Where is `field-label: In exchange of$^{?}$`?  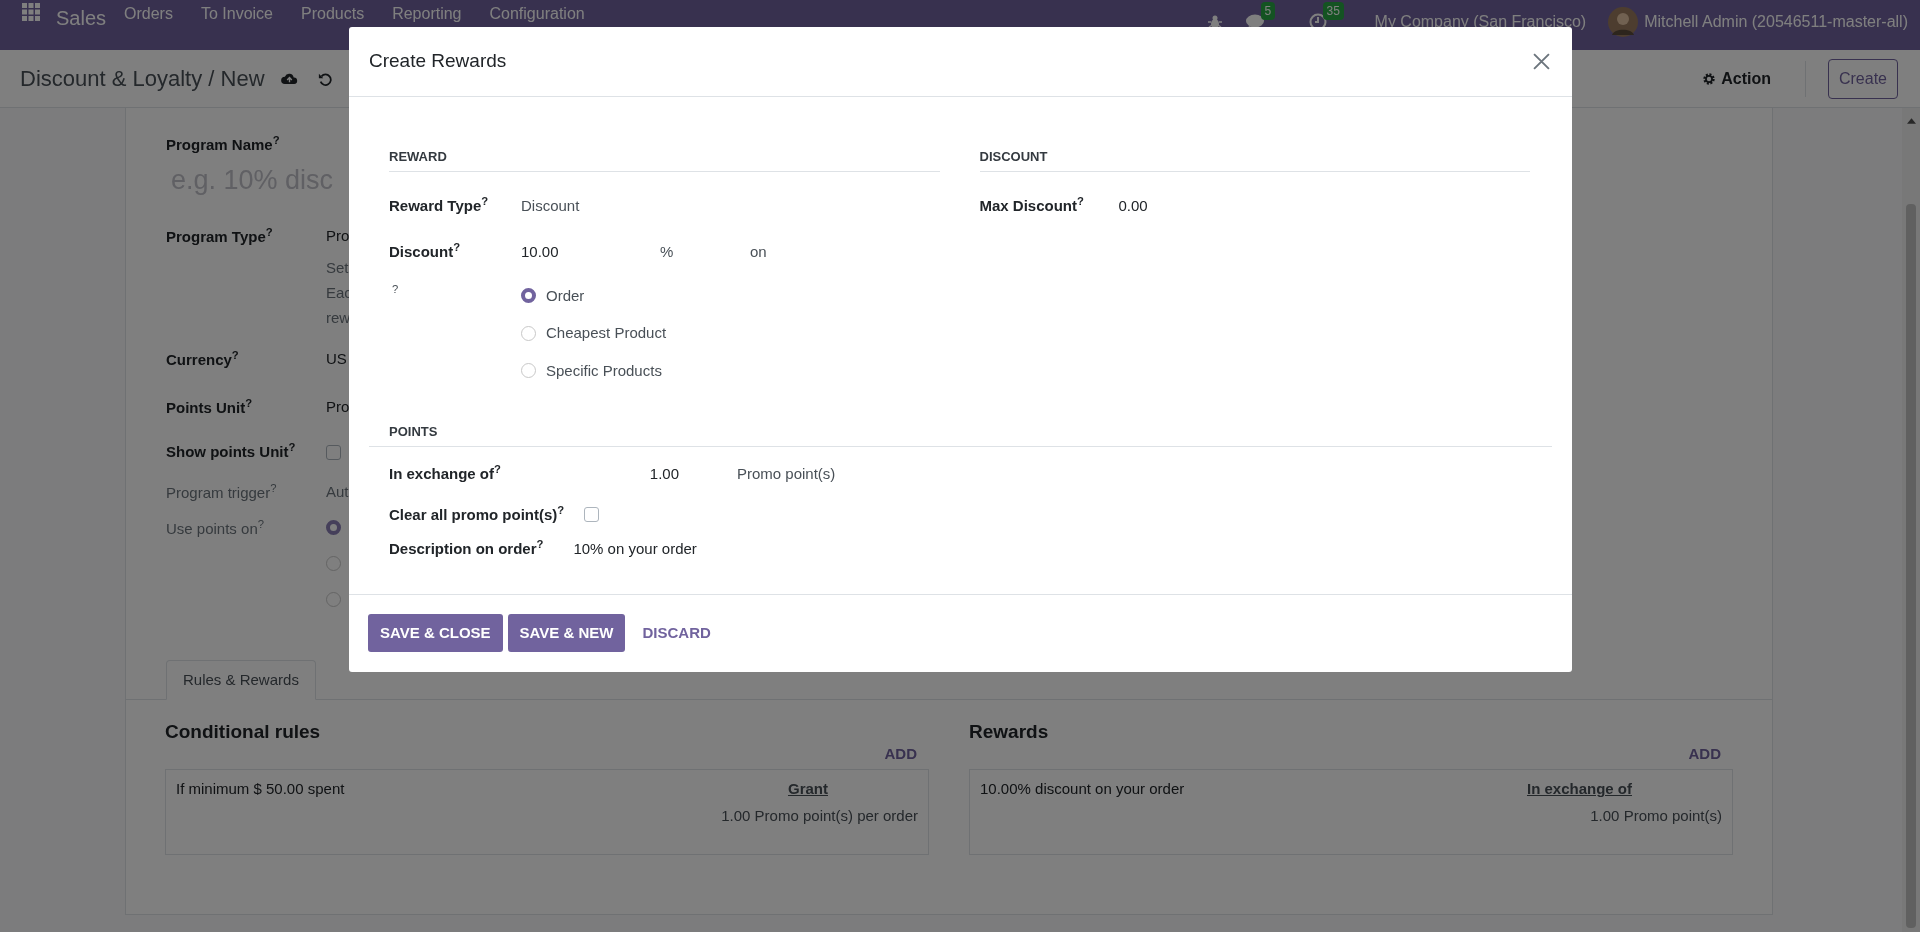 field-label: In exchange of$^{?}$ is located at coordinates (445, 473).